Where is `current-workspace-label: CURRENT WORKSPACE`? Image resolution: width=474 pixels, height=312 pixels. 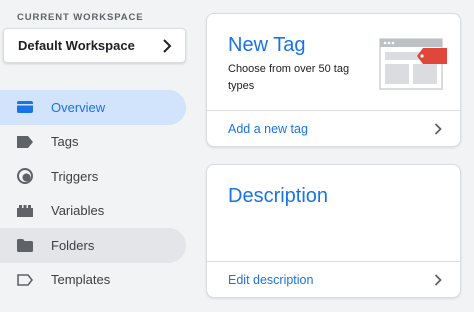 current-workspace-label: CURRENT WORKSPACE is located at coordinates (80, 17).